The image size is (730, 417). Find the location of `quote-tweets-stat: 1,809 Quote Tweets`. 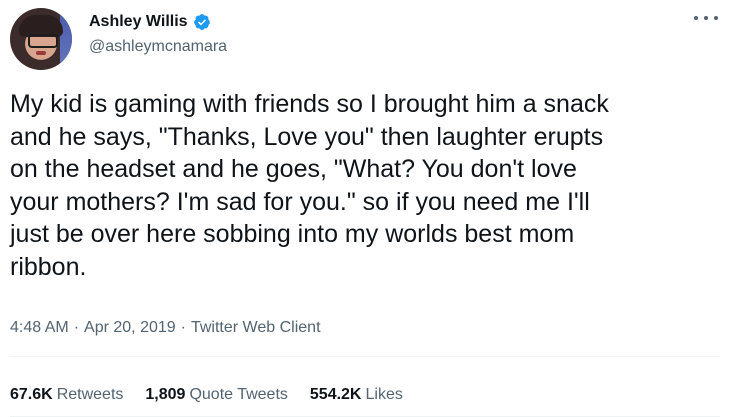

quote-tweets-stat: 1,809 Quote Tweets is located at coordinates (216, 395).